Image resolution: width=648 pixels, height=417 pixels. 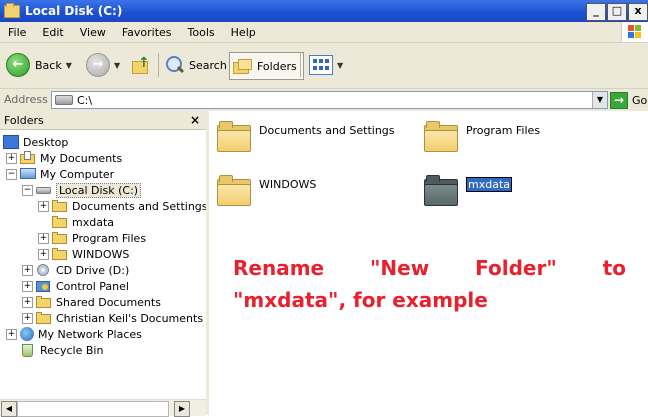 What do you see at coordinates (208, 65) in the screenshot?
I see `search-label: Search` at bounding box center [208, 65].